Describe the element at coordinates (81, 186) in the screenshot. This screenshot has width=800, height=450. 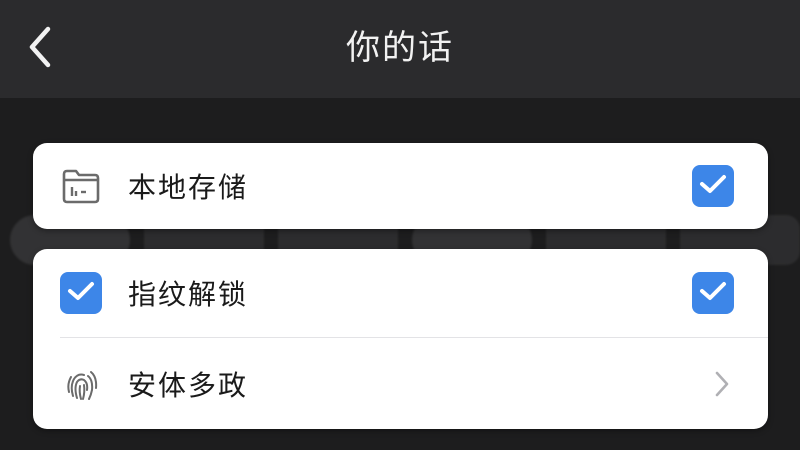
I see `folder-icon` at that location.